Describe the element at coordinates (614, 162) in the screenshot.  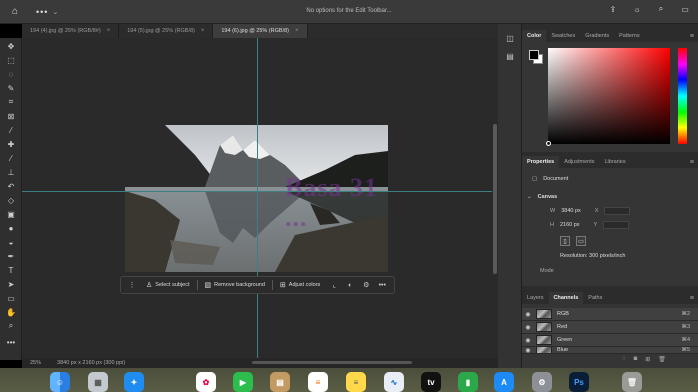
I see `tab-libraries: Libraries` at that location.